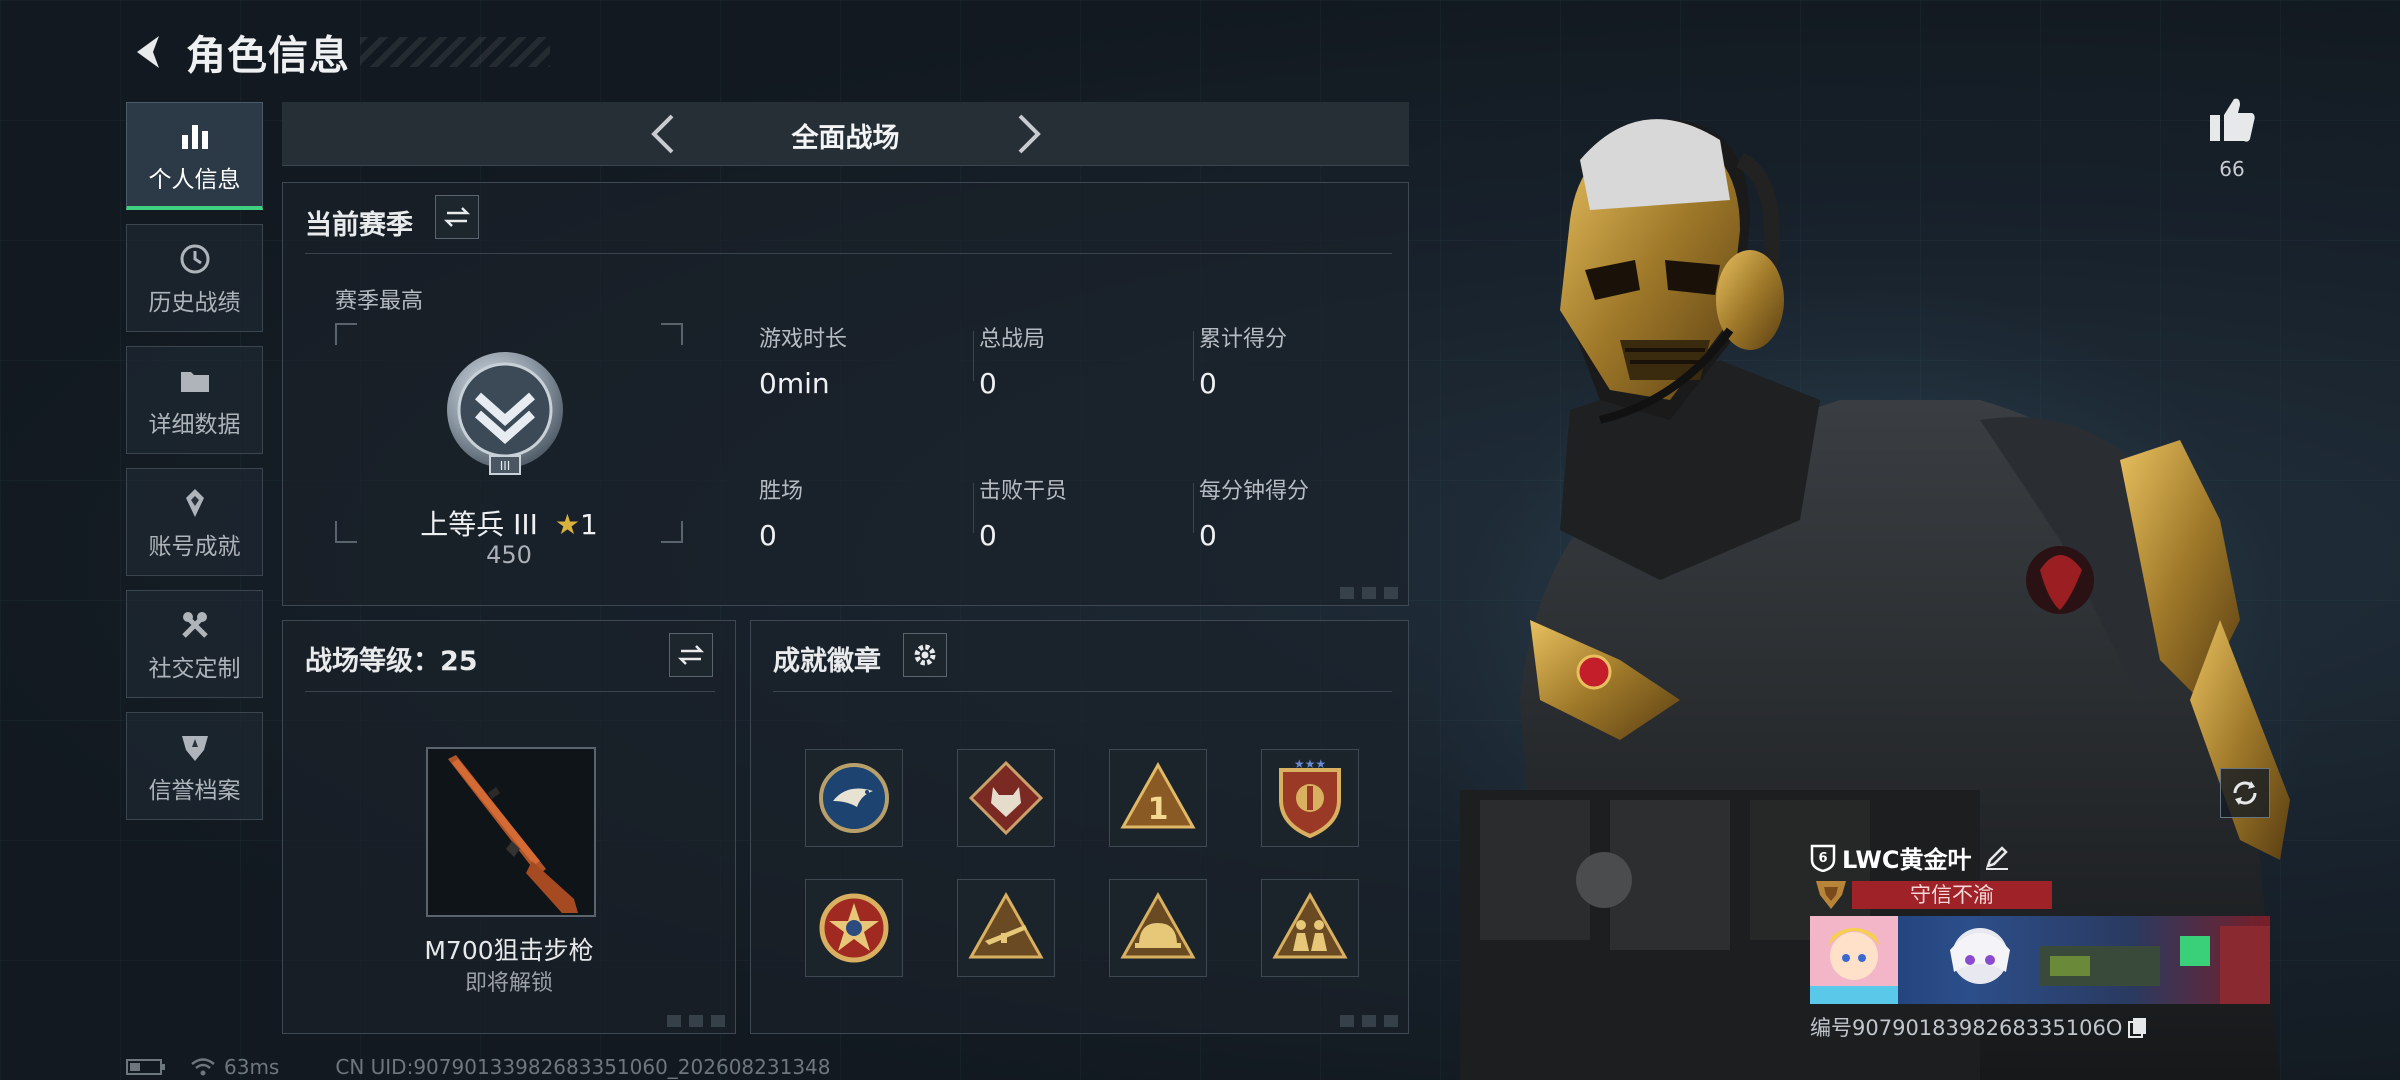  What do you see at coordinates (379, 301) in the screenshot?
I see `season-best-label: 赛季最高` at bounding box center [379, 301].